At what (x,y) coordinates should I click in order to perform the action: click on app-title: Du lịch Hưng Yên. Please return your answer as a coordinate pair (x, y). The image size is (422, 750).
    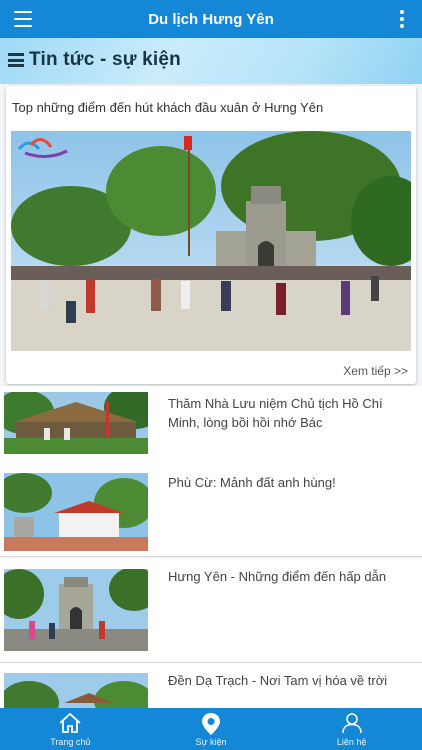
    Looking at the image, I should click on (211, 19).